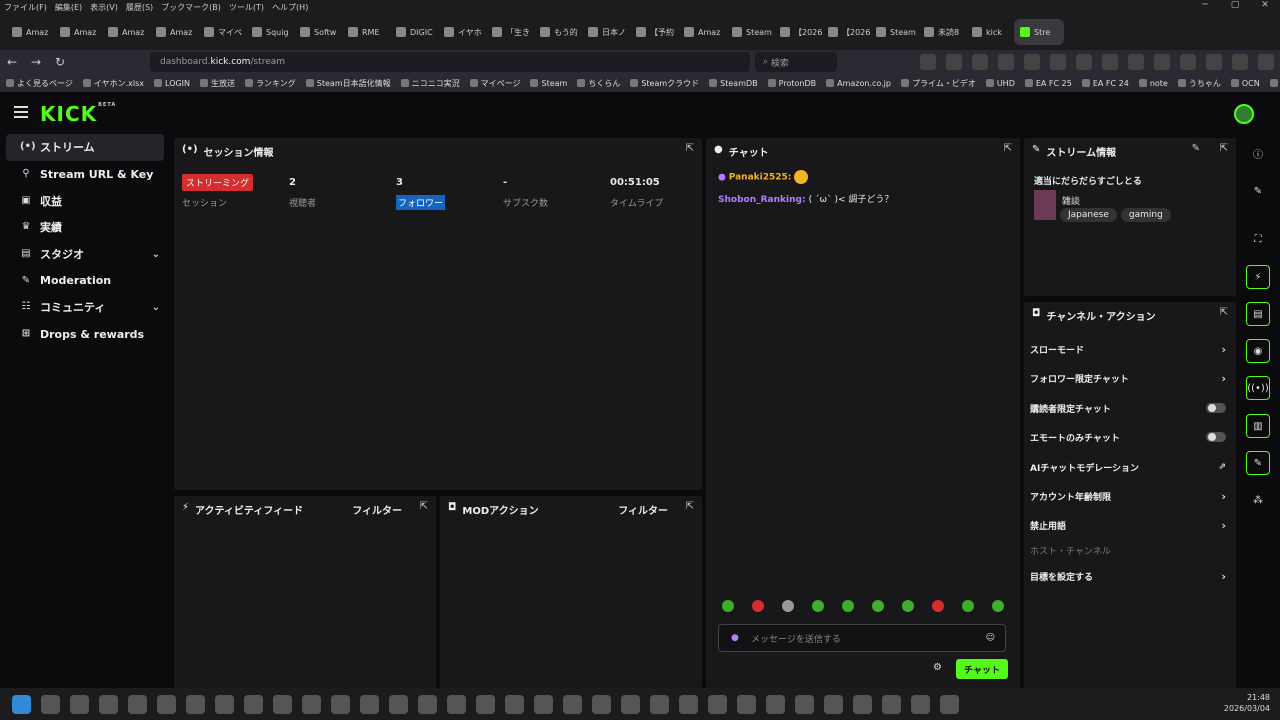 The width and height of the screenshot is (1280, 720). I want to click on browser-tab: もう的, so click(558, 32).